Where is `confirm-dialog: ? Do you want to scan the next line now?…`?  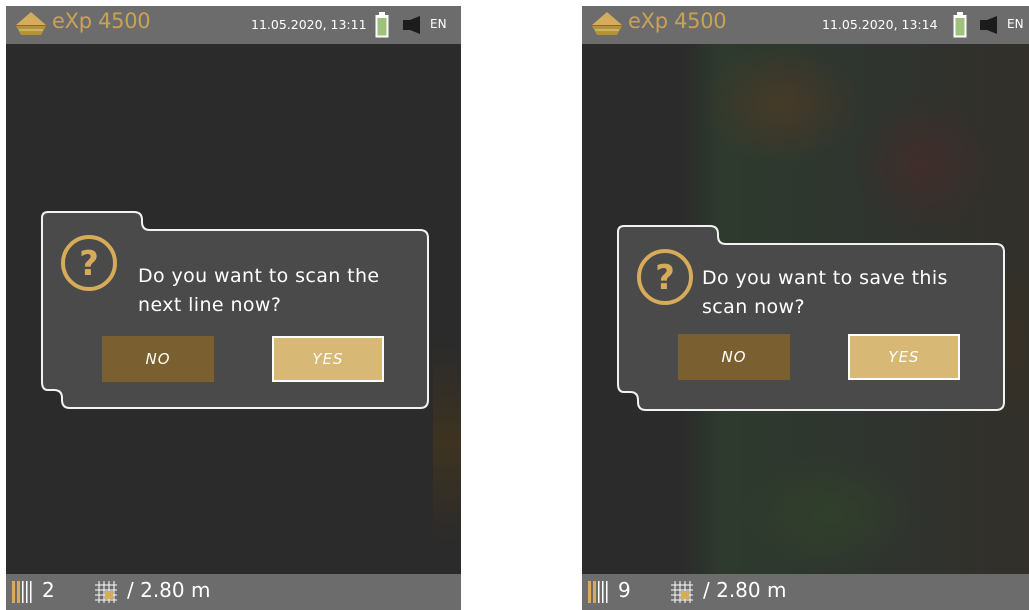 confirm-dialog: ? Do you want to scan the next line now?… is located at coordinates (235, 310).